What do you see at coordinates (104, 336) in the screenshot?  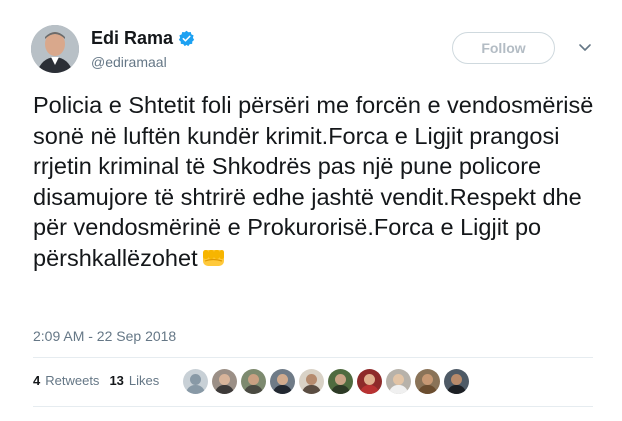 I see `tweet-timestamp: 2:09 AM - 22 Sep 2018` at bounding box center [104, 336].